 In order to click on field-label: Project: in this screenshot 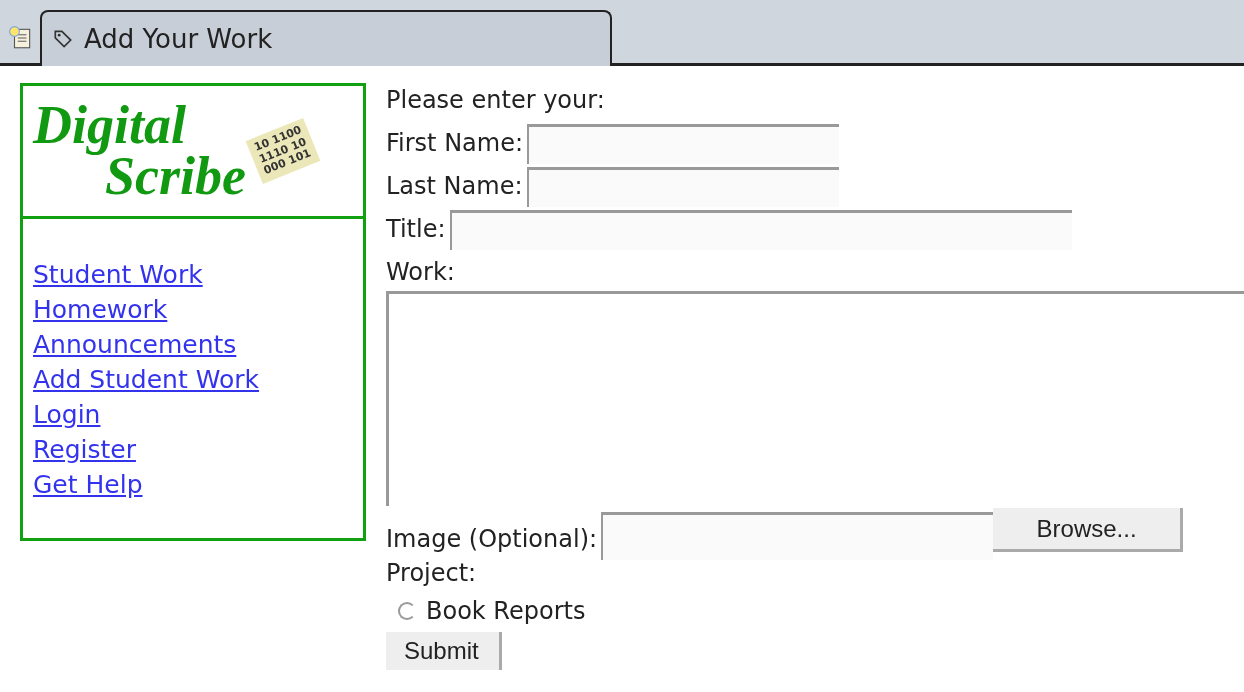, I will do `click(431, 573)`.